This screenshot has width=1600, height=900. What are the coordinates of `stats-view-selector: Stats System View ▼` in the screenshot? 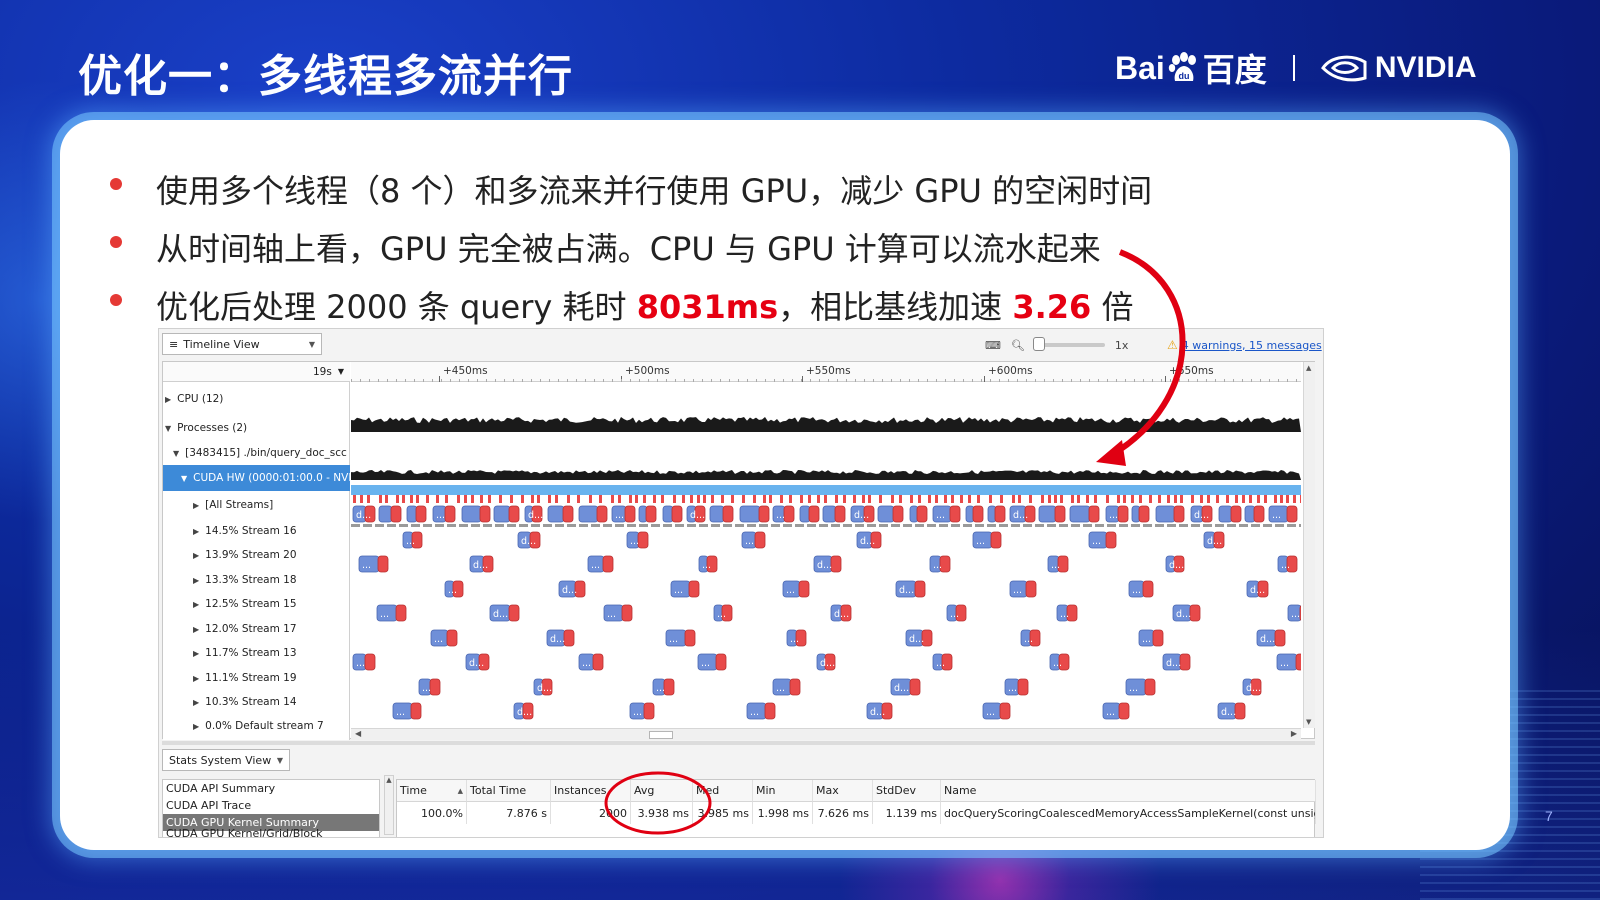 It's located at (226, 760).